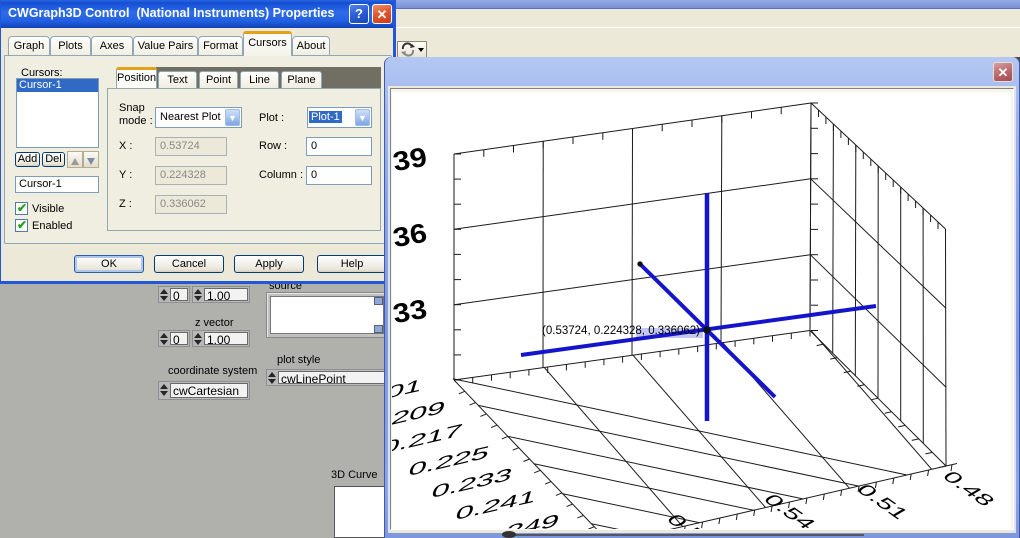 This screenshot has width=1020, height=538. Describe the element at coordinates (621, 331) in the screenshot. I see `svg-text: (0.53724, 0.224328, 0.336062)` at that location.